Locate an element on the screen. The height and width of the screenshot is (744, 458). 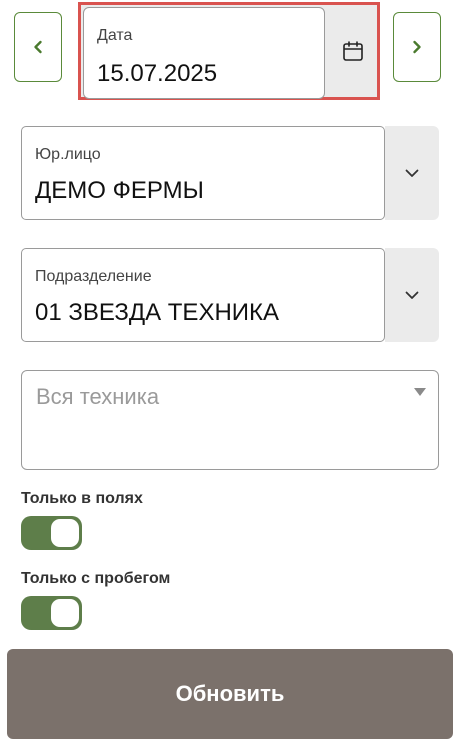
only-in-fields-label: Только в полях is located at coordinates (82, 498).